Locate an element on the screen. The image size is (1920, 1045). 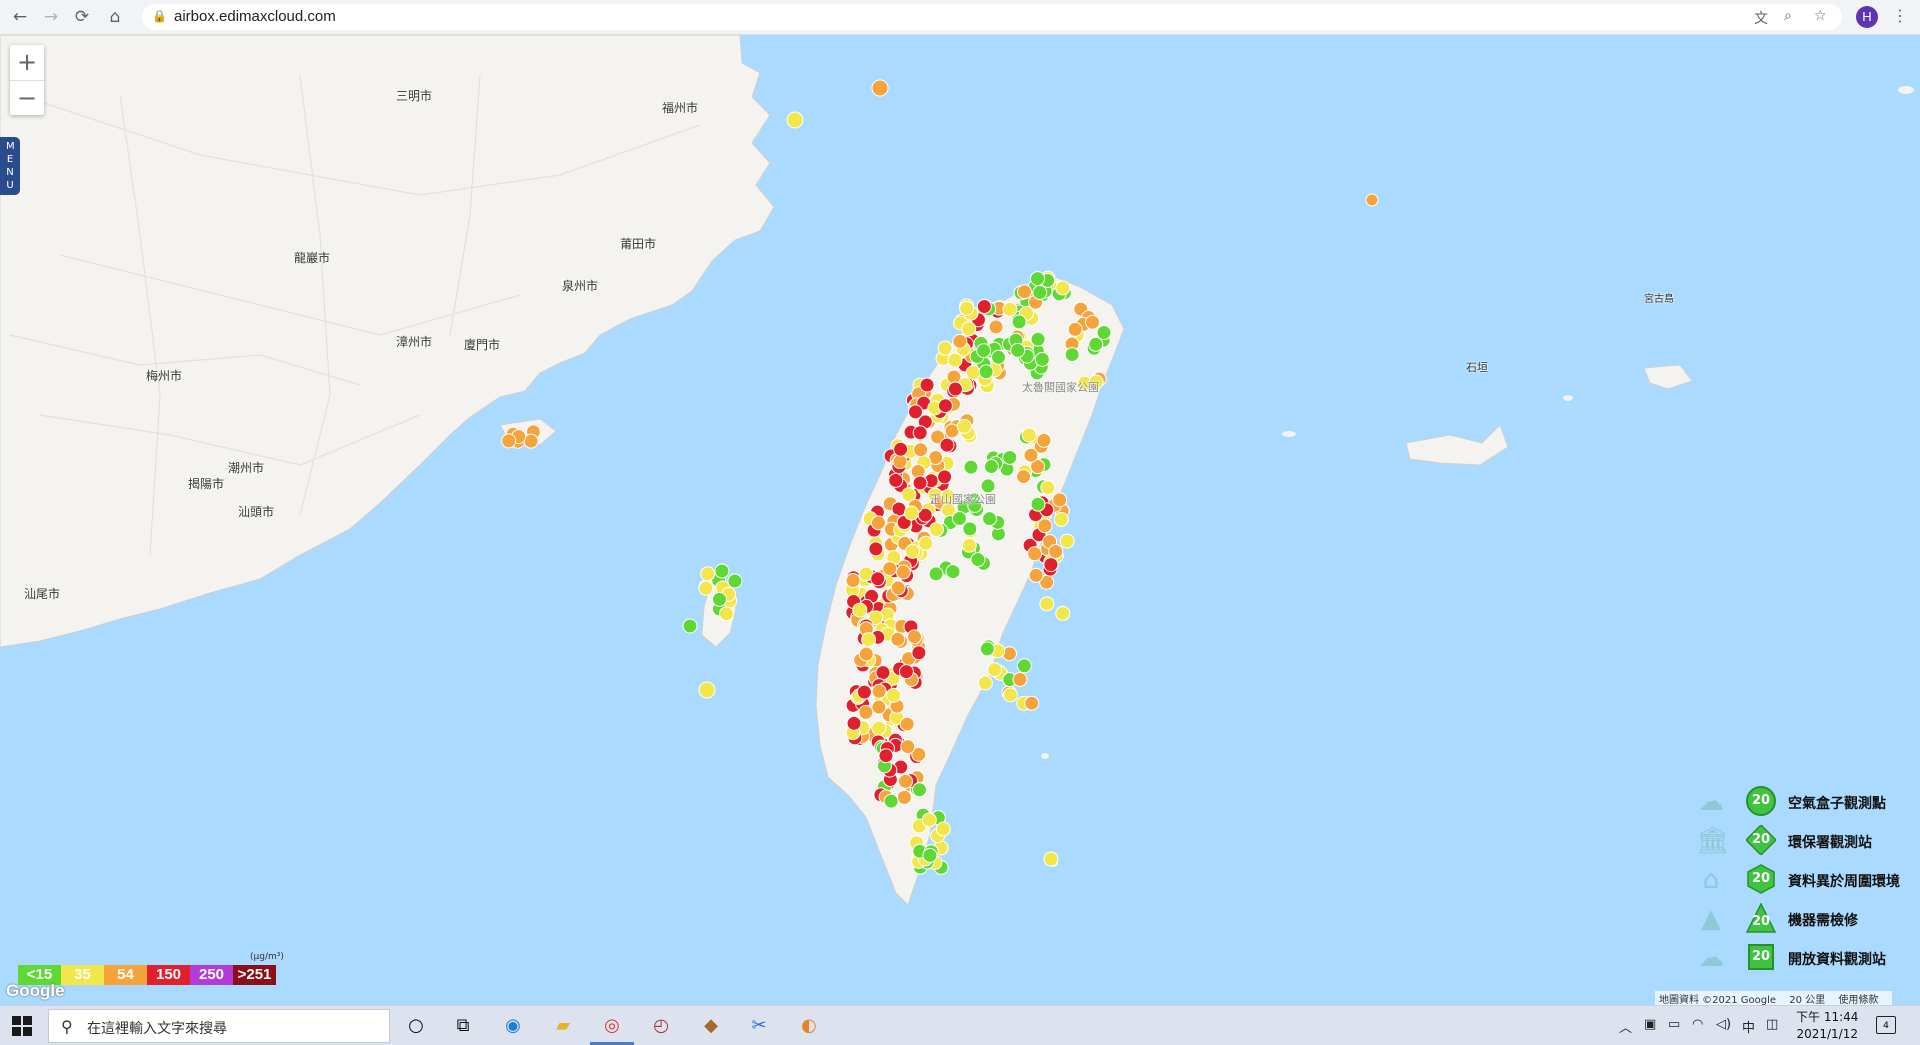
profile-avatar: H is located at coordinates (1867, 17).